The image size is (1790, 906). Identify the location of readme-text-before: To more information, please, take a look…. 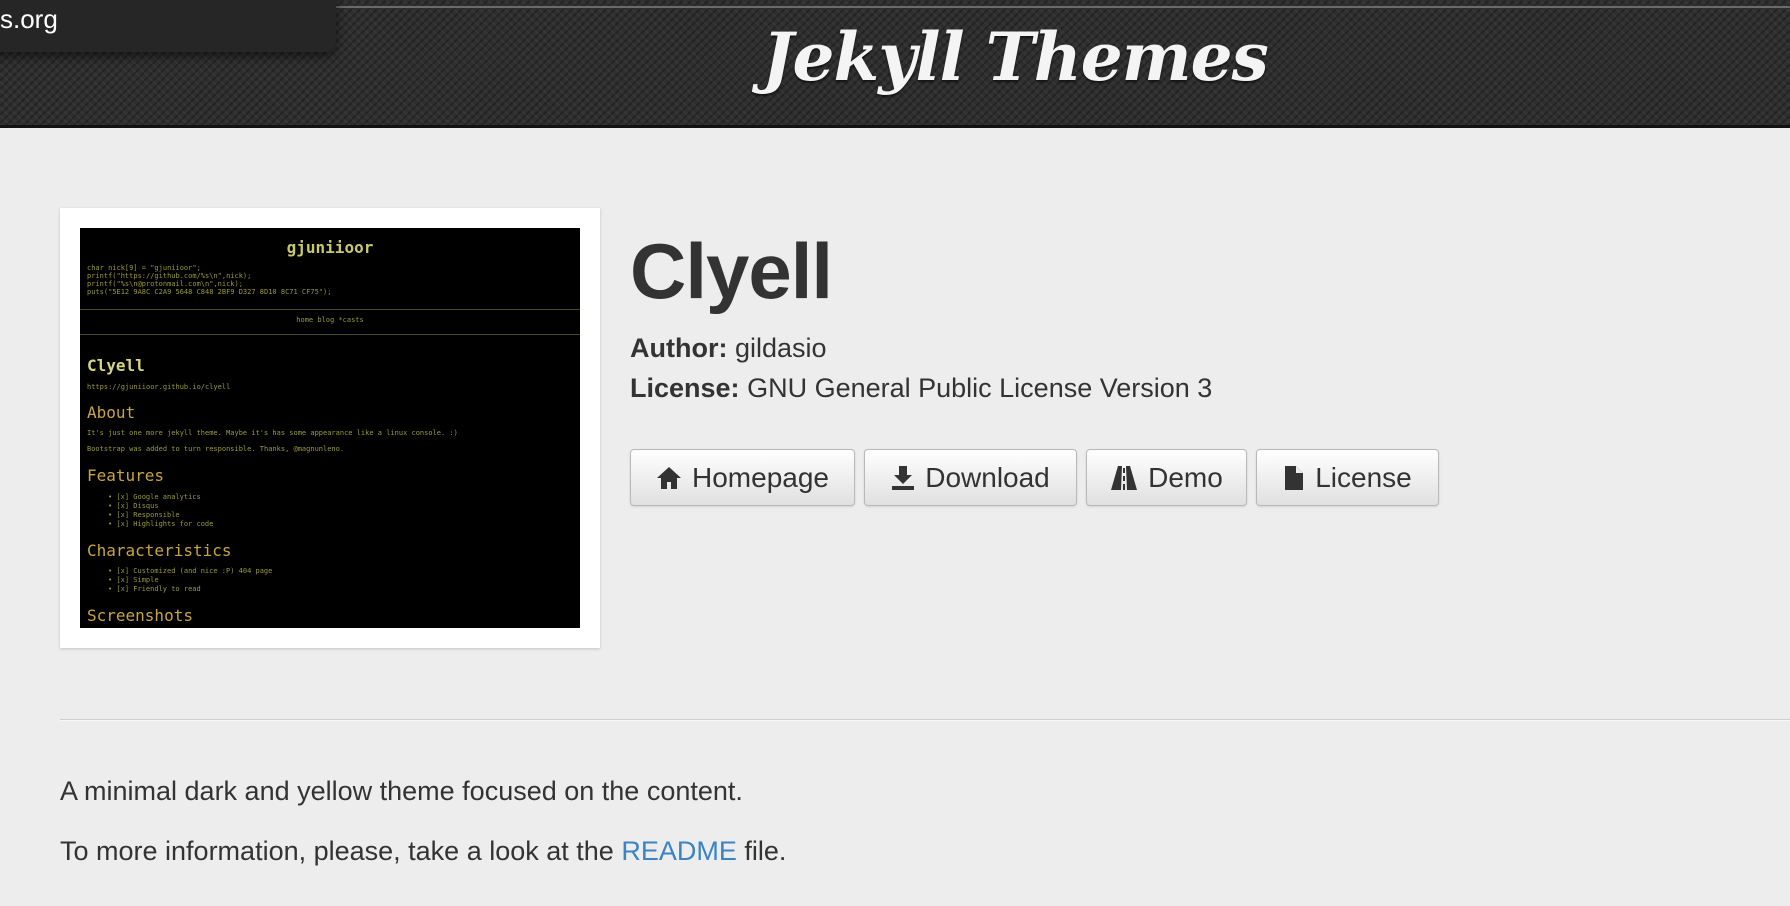
(337, 851).